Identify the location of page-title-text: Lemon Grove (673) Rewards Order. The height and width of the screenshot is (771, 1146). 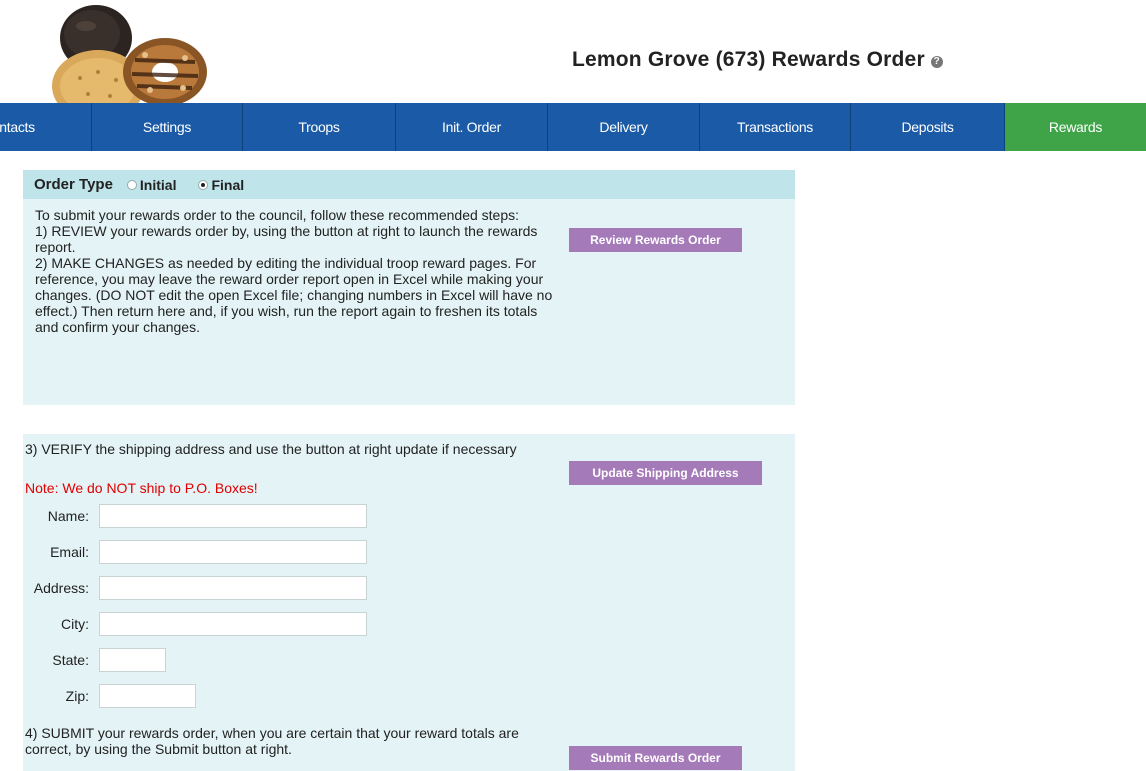
(748, 59).